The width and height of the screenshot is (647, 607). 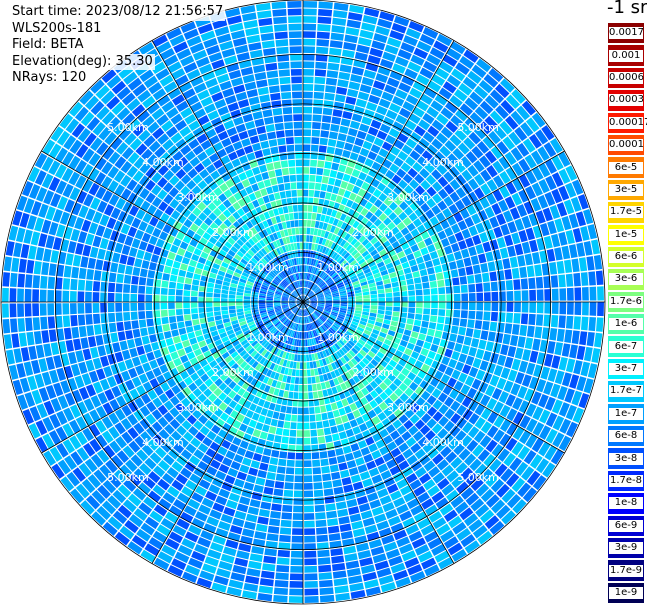 I want to click on colorbar-cell: 3e-7, so click(x=626, y=369).